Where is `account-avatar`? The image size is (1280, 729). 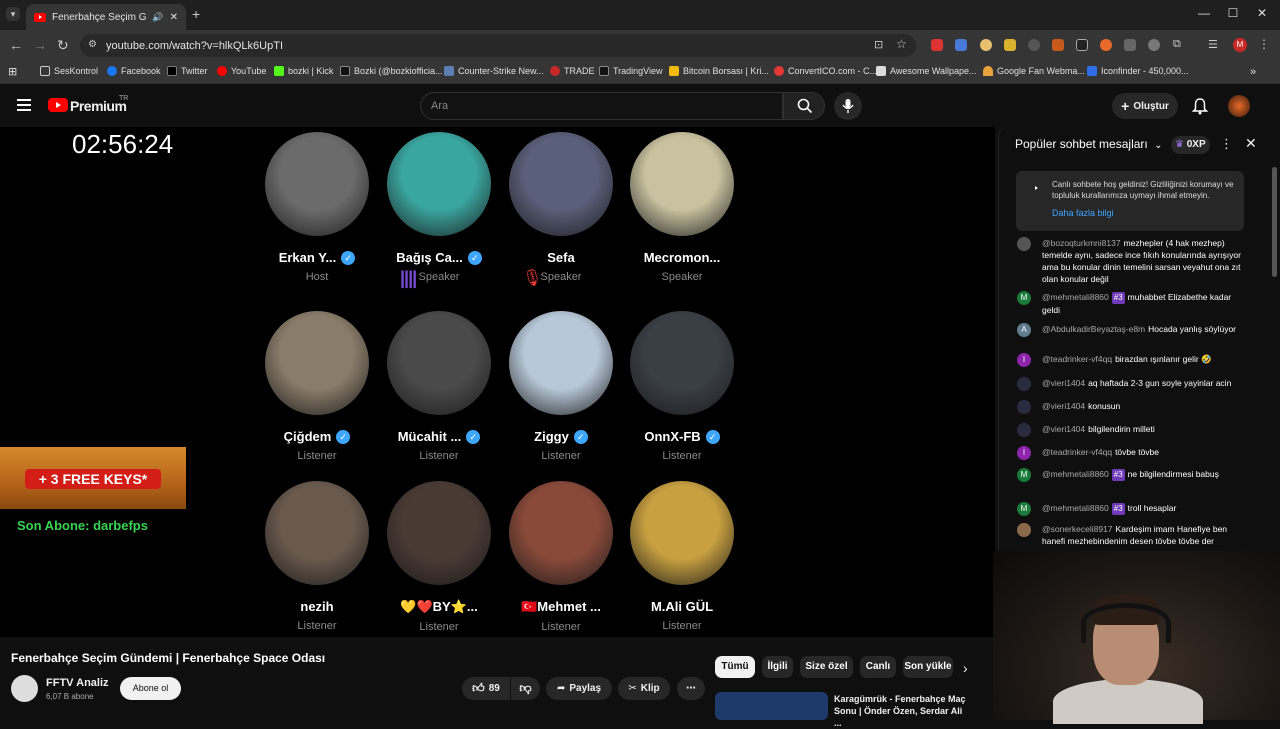
account-avatar is located at coordinates (1239, 106).